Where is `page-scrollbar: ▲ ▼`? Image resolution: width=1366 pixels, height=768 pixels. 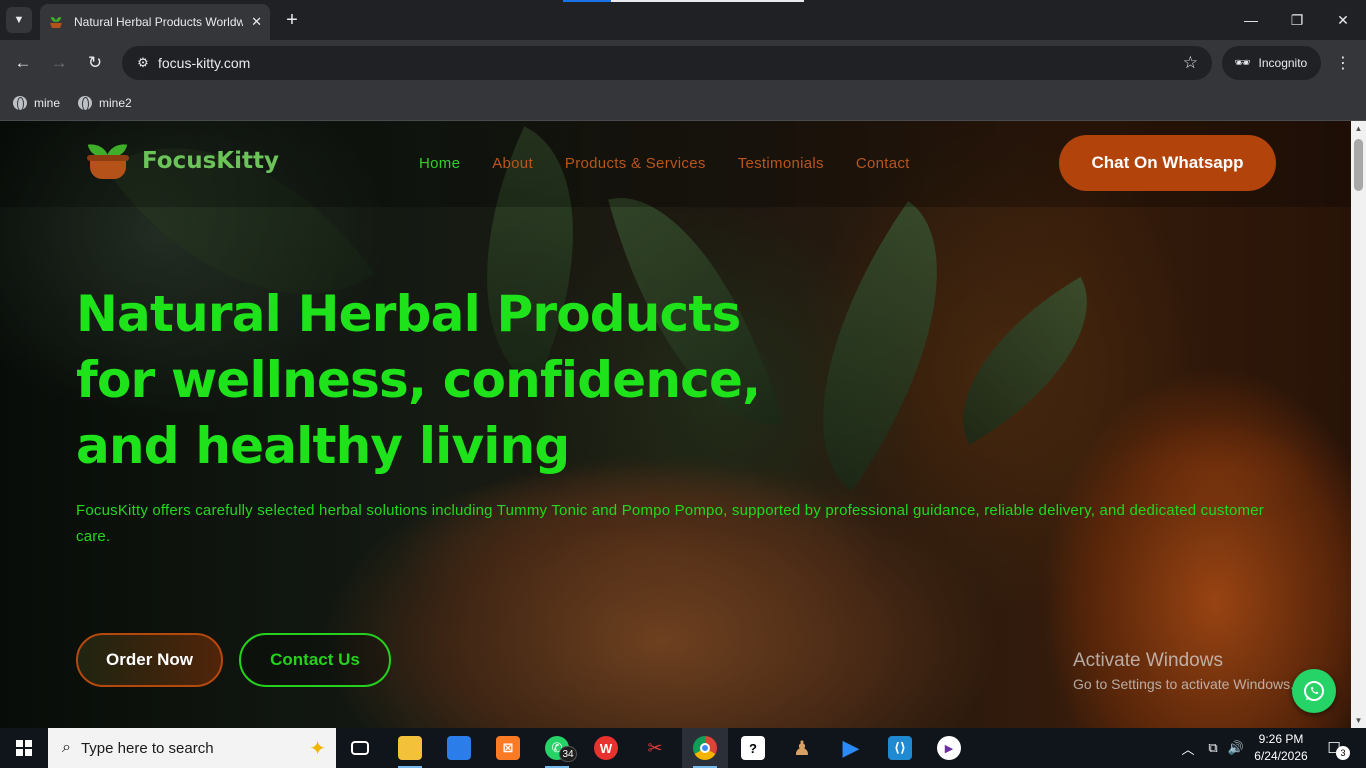
page-scrollbar: ▲ ▼ is located at coordinates (1358, 424).